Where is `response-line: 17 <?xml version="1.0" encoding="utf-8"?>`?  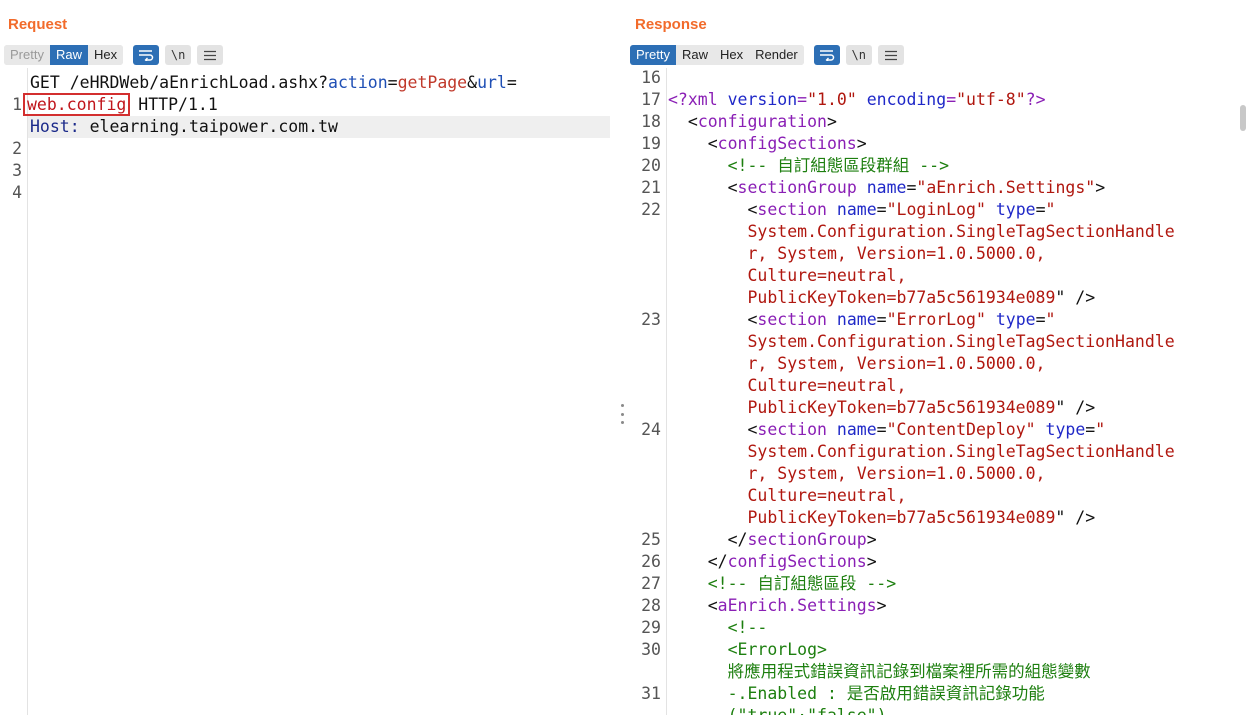 response-line: 17 <?xml version="1.0" encoding="utf-8"?> is located at coordinates (938, 100).